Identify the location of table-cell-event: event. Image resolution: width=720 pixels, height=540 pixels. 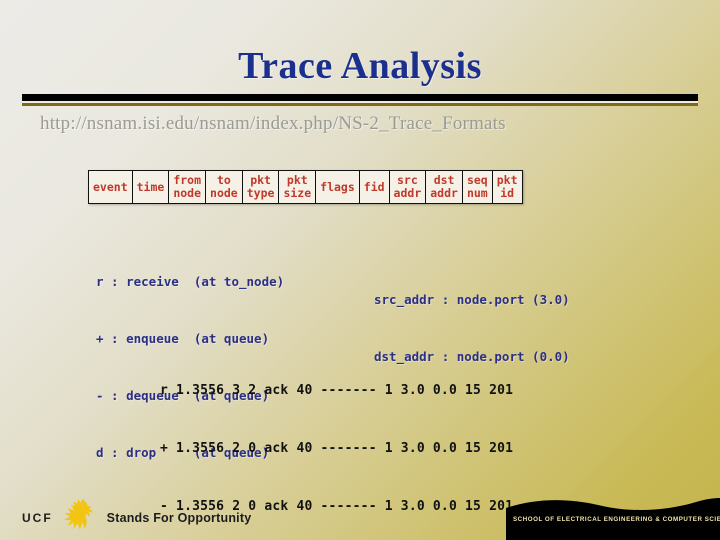
(110, 187).